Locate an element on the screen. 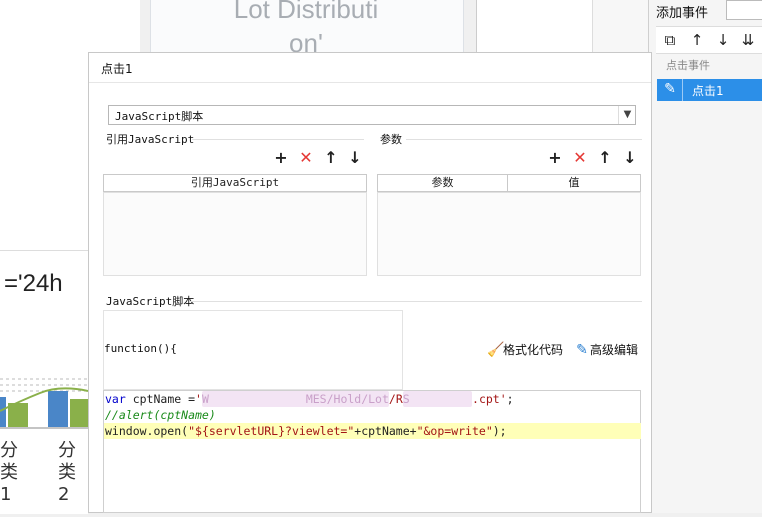 This screenshot has width=762, height=517. code-keyword: var is located at coordinates (115, 399).